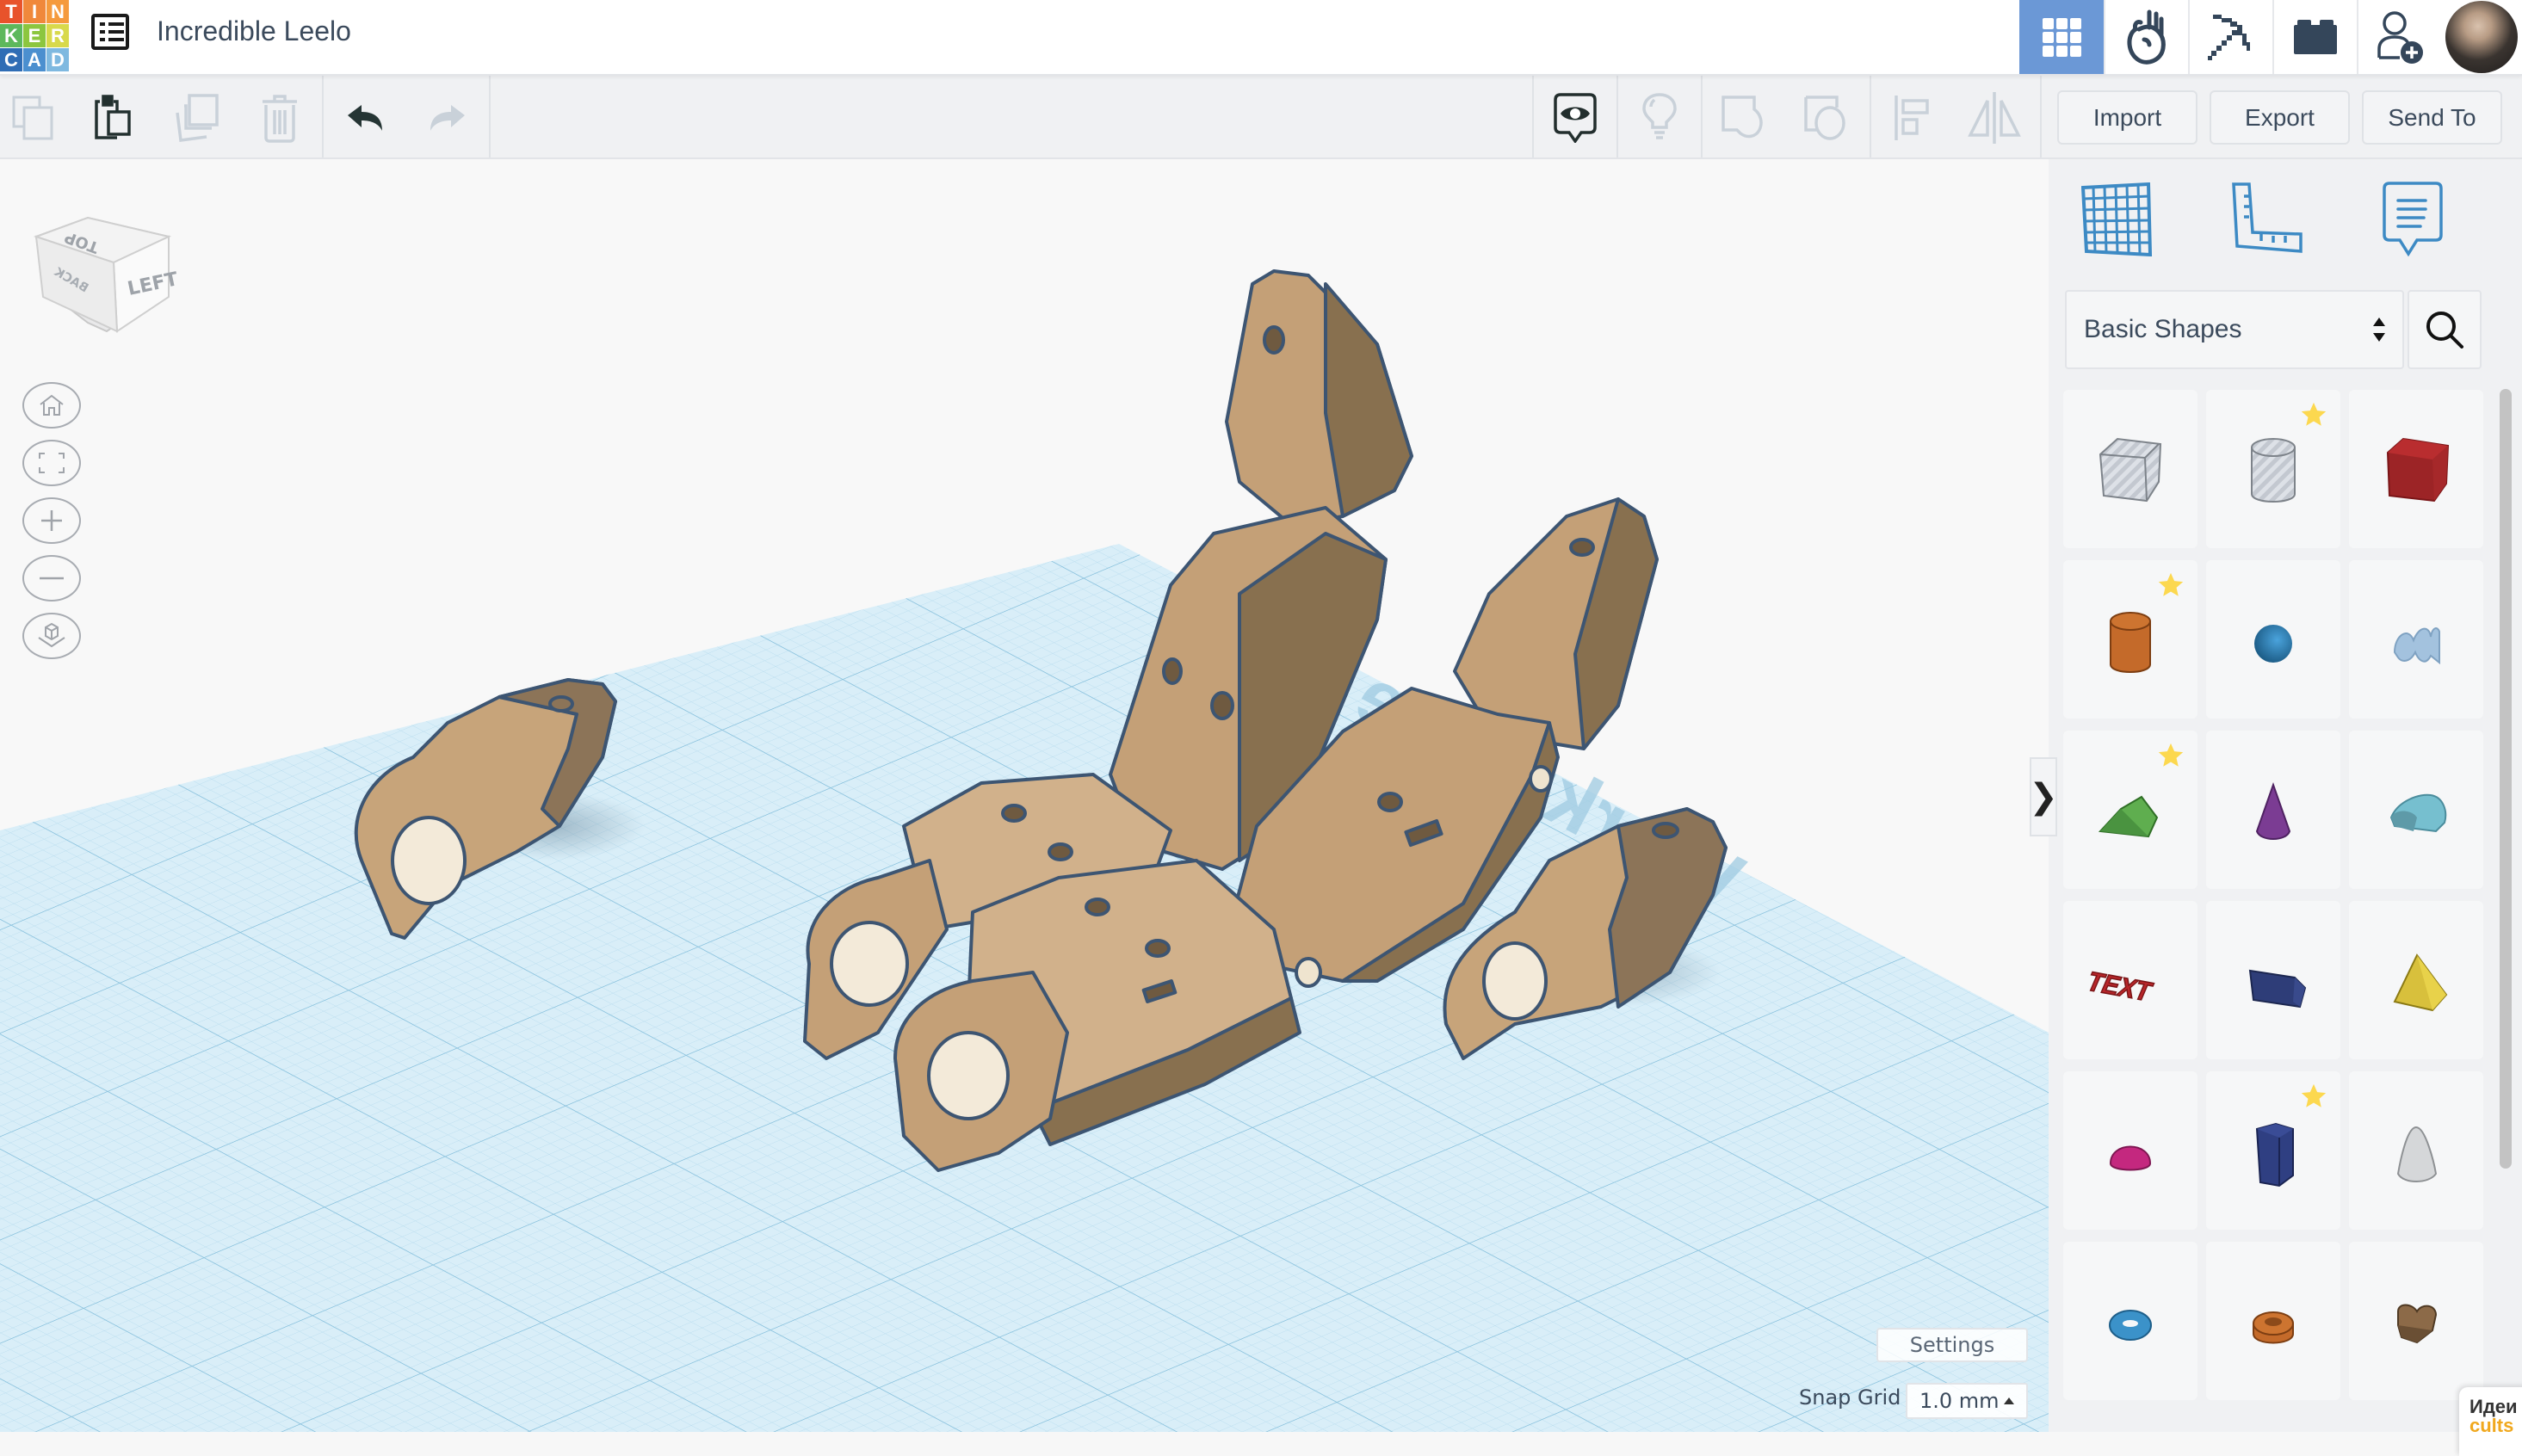  I want to click on ruler-icon, so click(2268, 218).